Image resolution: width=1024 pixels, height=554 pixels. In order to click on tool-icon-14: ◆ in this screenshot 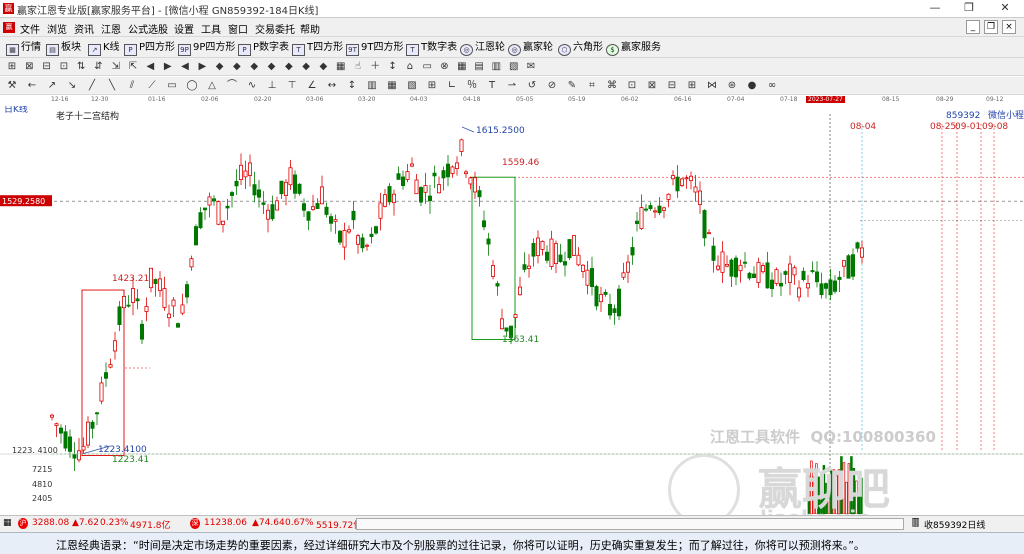, I will do `click(237, 67)`.